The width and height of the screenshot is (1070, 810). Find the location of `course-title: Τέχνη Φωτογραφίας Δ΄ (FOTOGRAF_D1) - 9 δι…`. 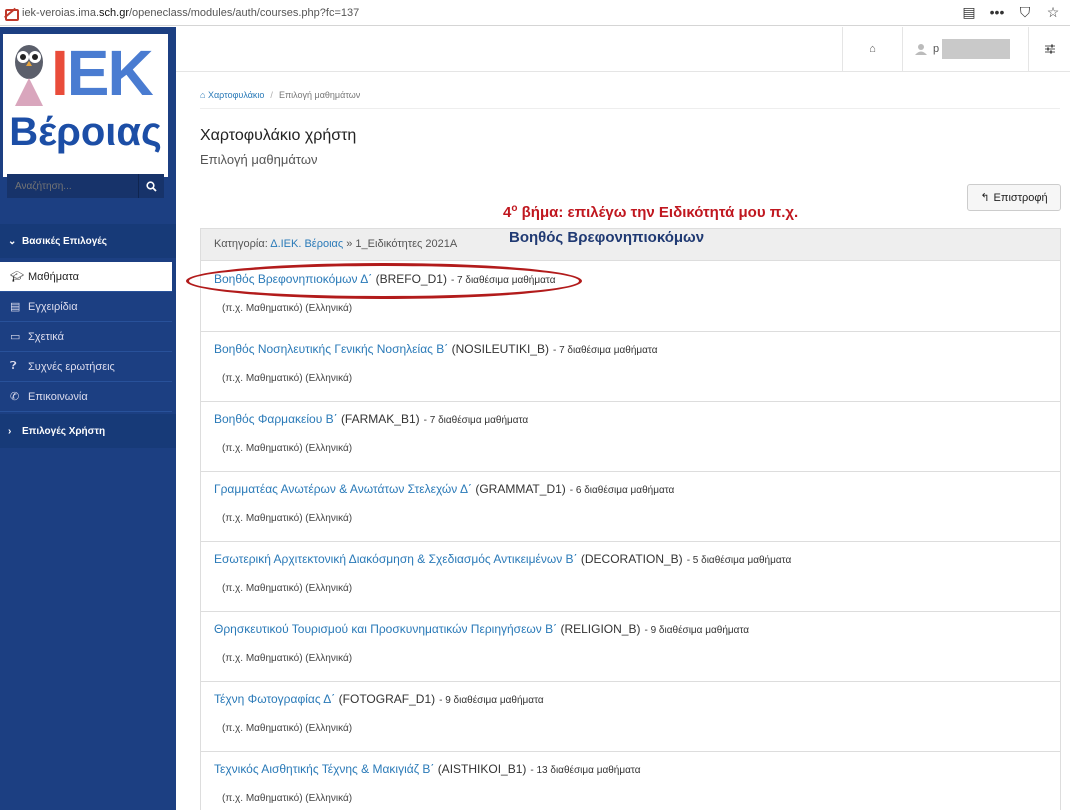

course-title: Τέχνη Φωτογραφίας Δ΄ (FOTOGRAF_D1) - 9 δι… is located at coordinates (379, 699).